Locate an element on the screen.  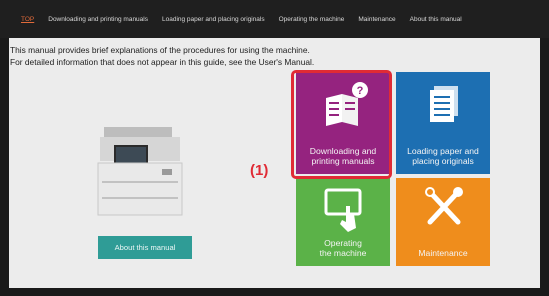
tile-label: Loading paper and placing originals is located at coordinates (443, 156).